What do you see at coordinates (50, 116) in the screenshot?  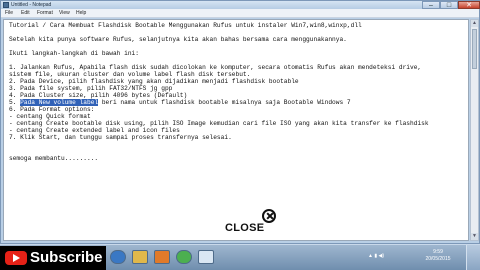 I see `text-line: - centang Quick format` at bounding box center [50, 116].